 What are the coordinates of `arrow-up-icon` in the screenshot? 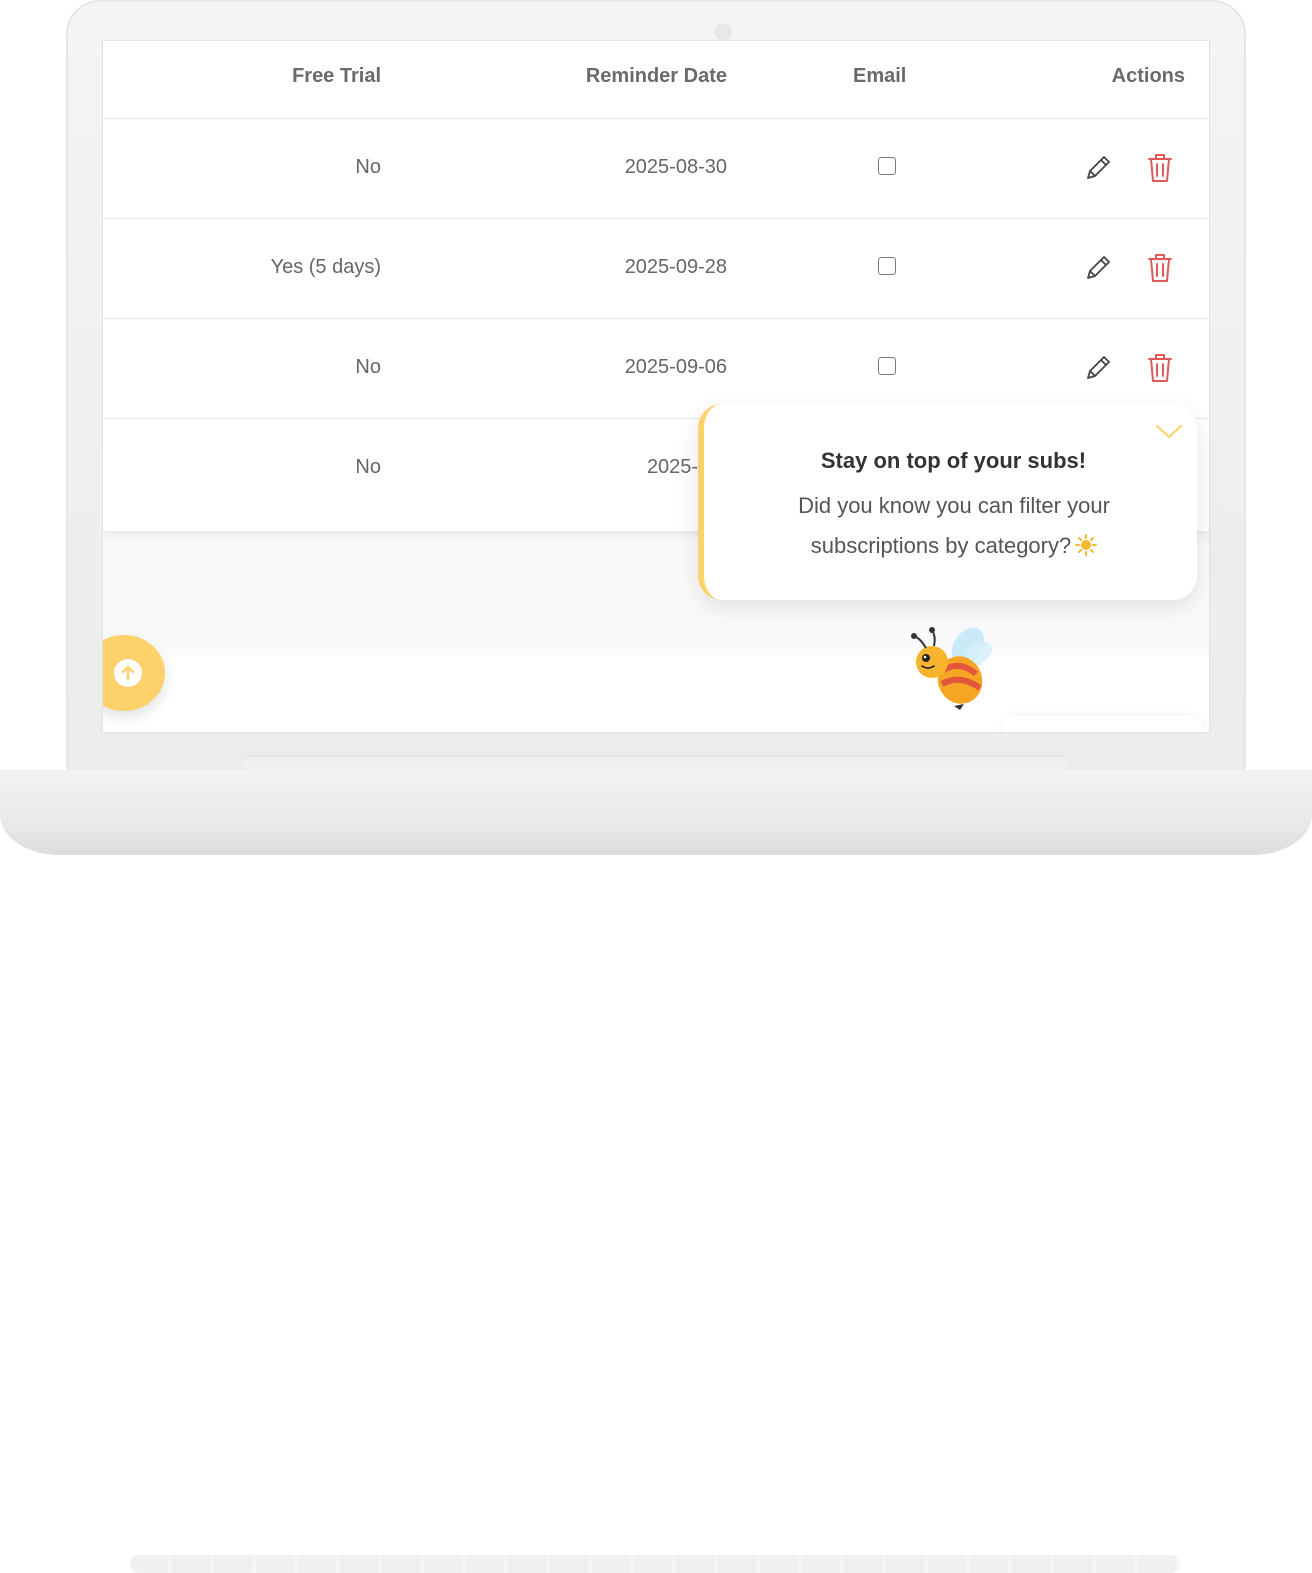 It's located at (128, 673).